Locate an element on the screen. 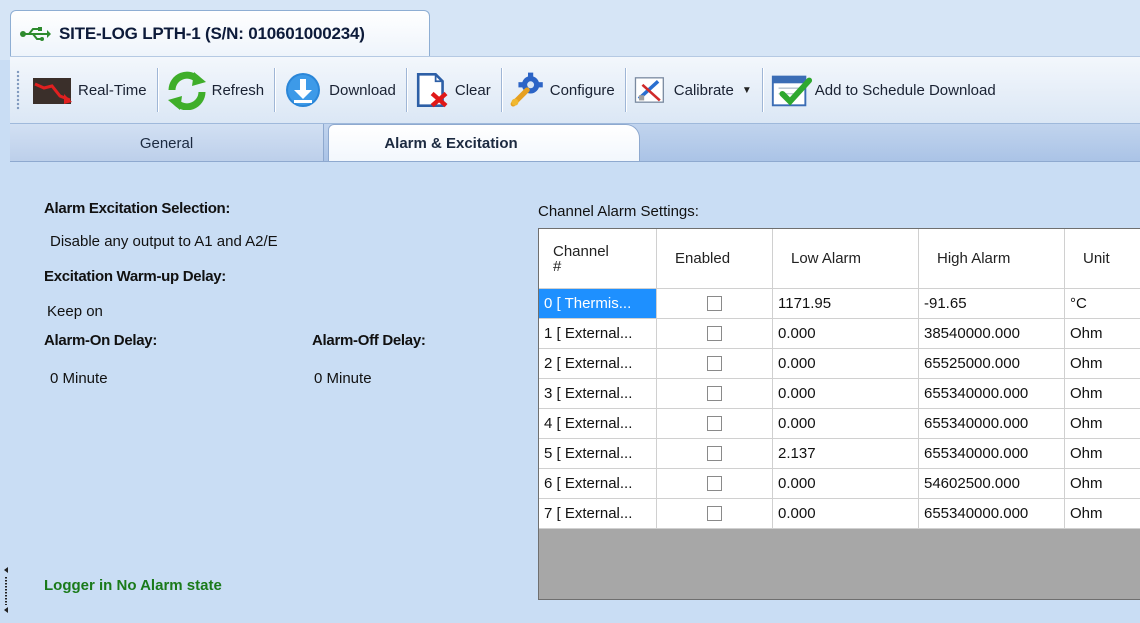 The width and height of the screenshot is (1140, 623). download-button: Download is located at coordinates (340, 90).